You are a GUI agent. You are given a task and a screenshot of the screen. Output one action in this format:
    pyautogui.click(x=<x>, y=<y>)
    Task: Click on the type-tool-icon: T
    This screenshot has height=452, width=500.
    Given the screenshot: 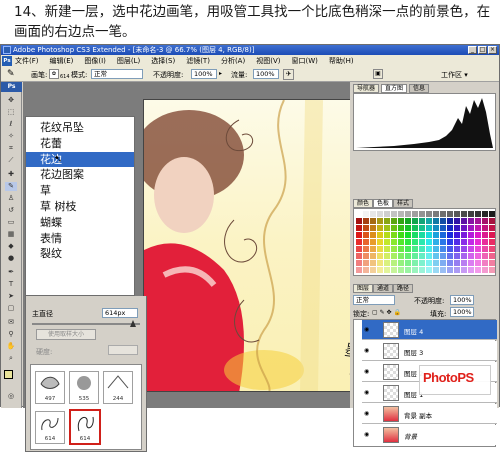 What is the action you would take?
    pyautogui.click(x=11, y=284)
    